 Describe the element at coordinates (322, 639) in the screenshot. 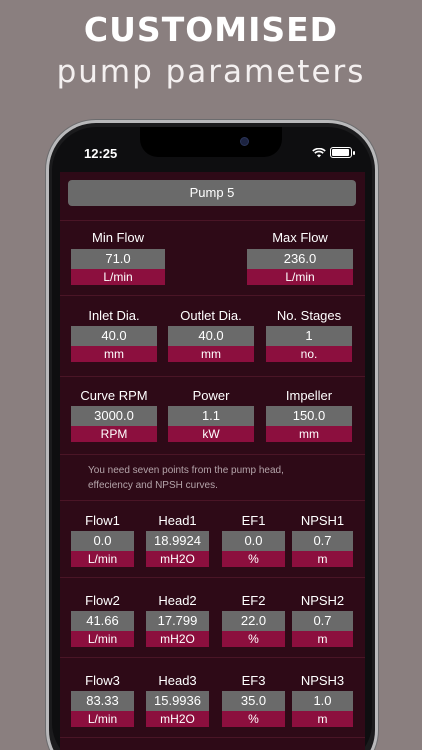

I see `npsh2-unit: m` at that location.